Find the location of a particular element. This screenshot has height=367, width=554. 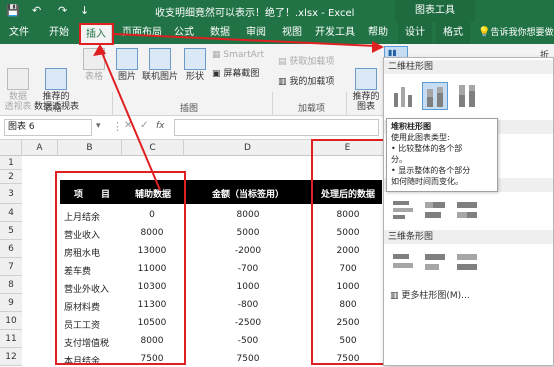

clustered-bar-option is located at coordinates (403, 210).